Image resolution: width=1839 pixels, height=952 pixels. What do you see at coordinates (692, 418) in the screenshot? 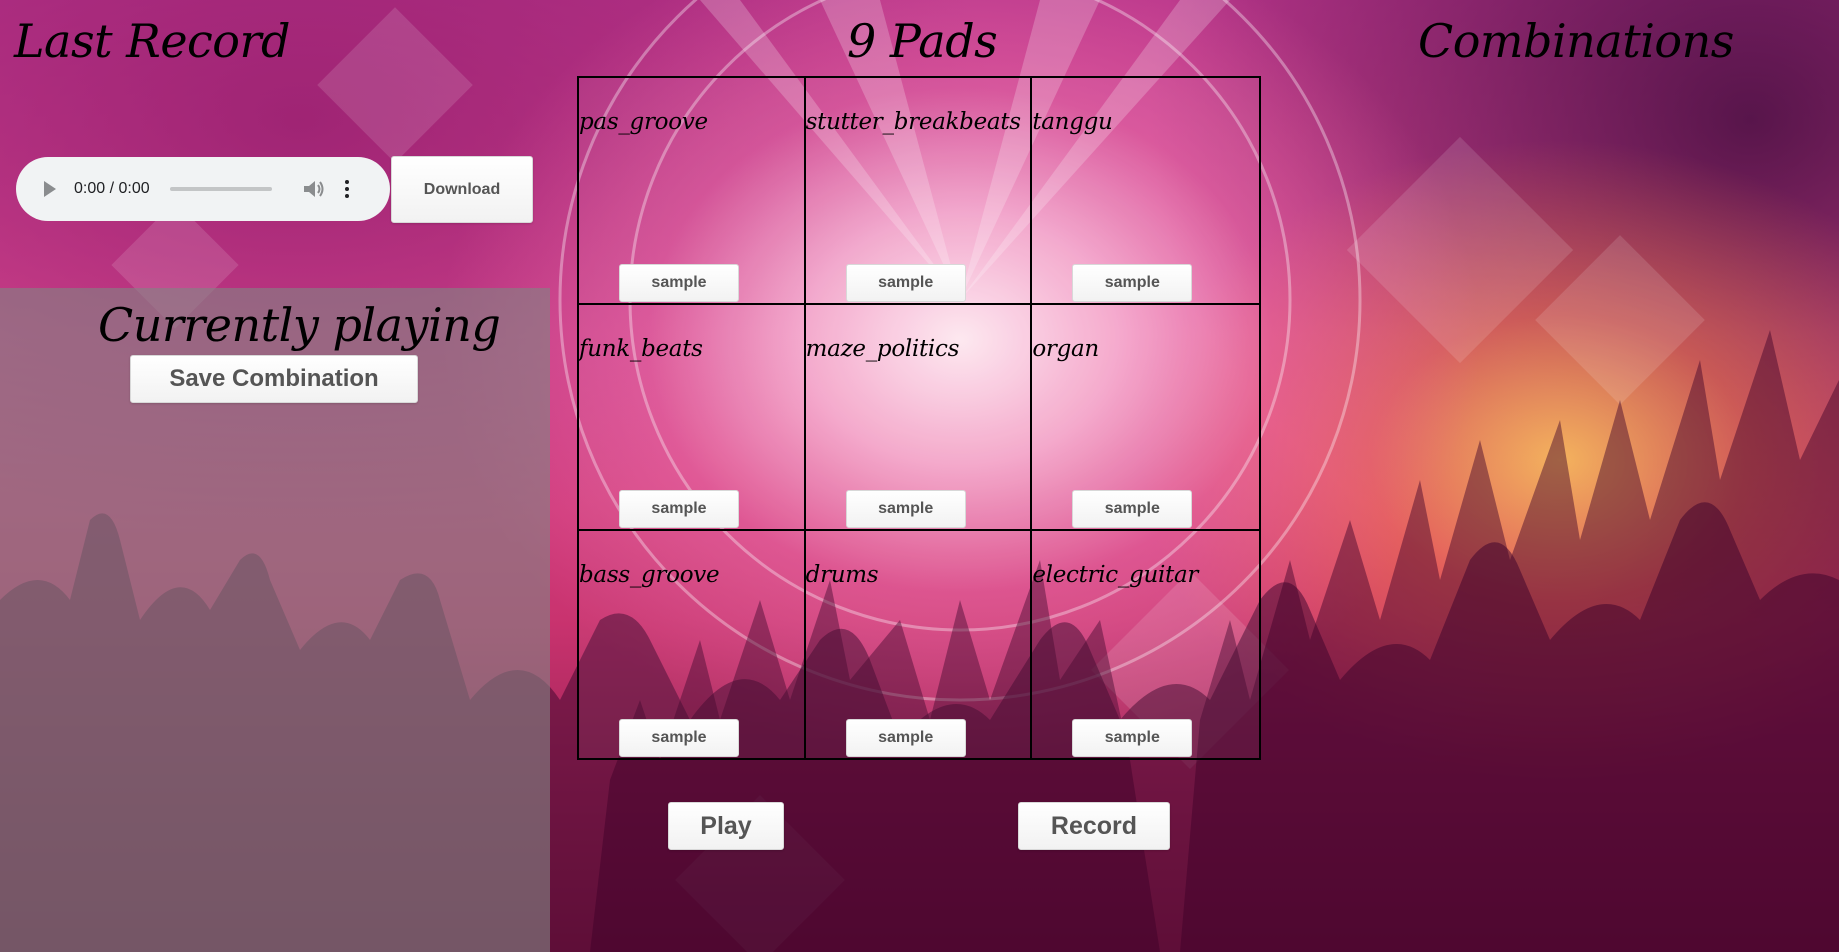
I see `pad-funk-beats: funk_beats sample` at bounding box center [692, 418].